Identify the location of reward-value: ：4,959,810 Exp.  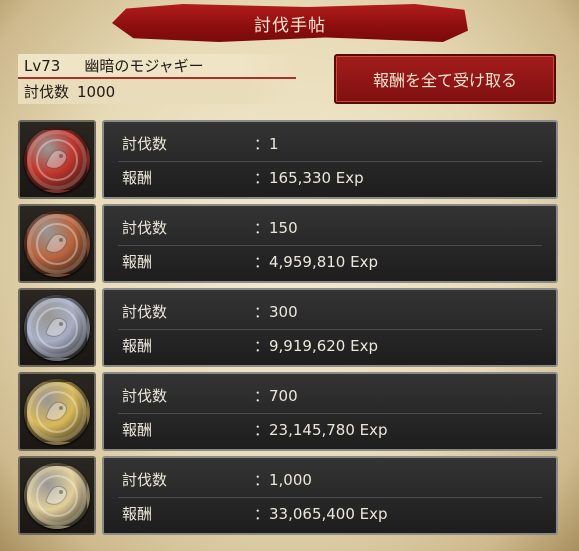
(316, 262).